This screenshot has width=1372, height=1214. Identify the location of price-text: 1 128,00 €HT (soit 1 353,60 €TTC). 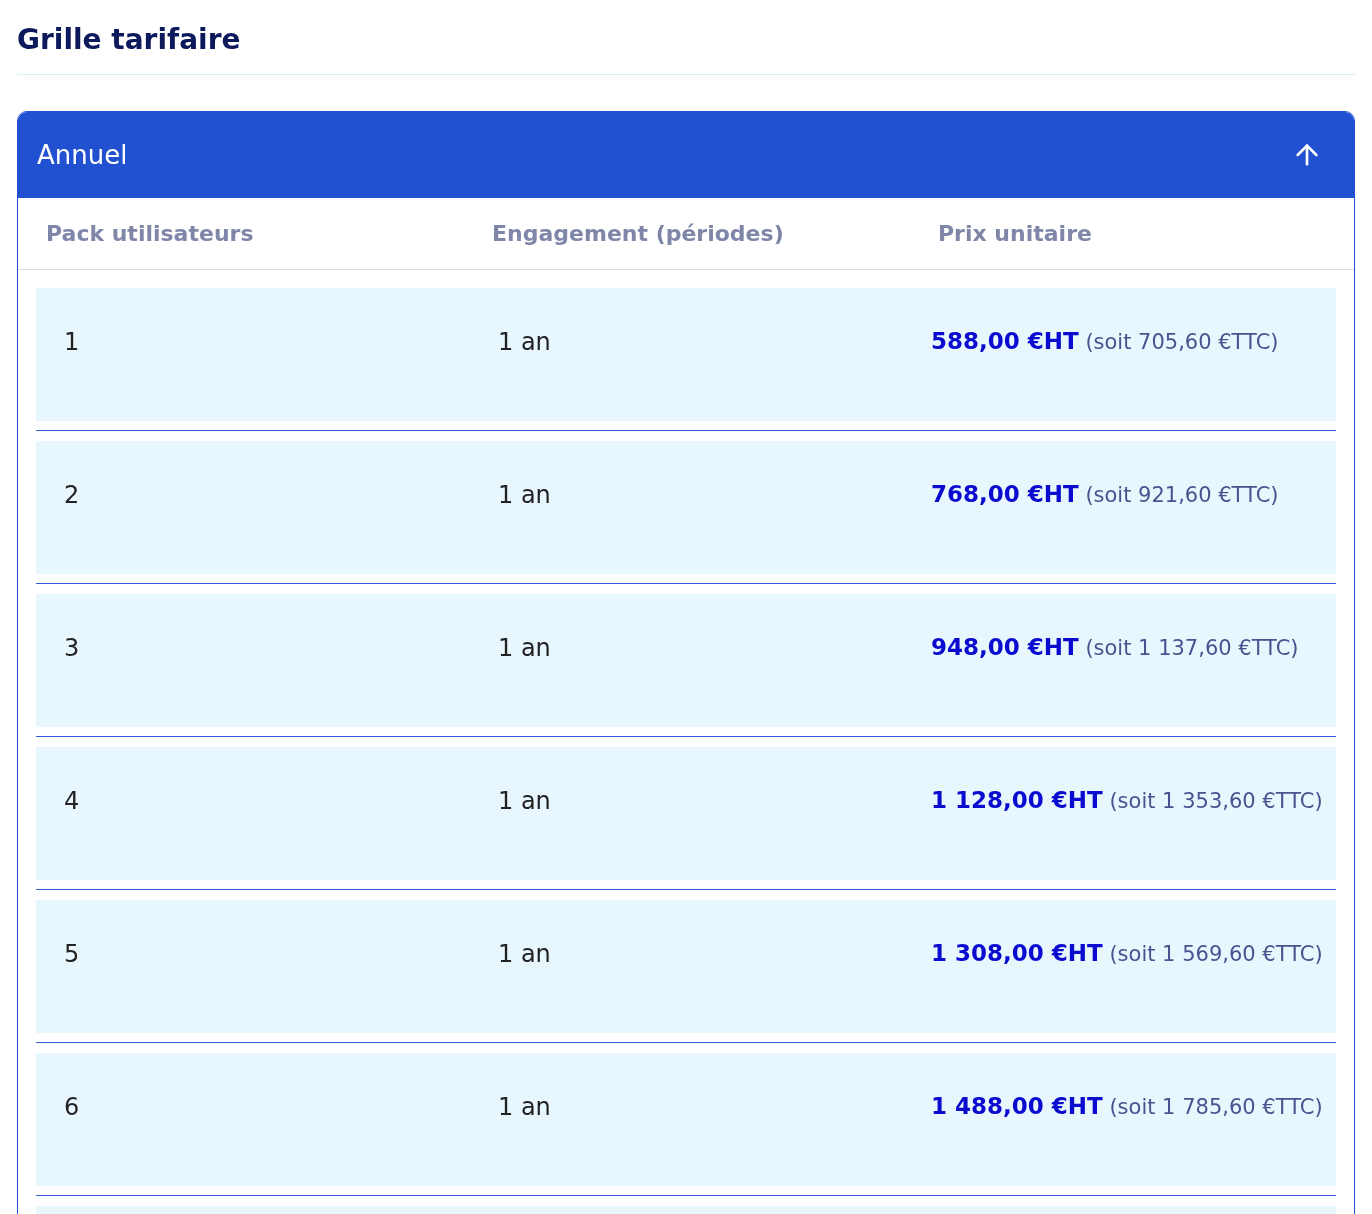
(1127, 800).